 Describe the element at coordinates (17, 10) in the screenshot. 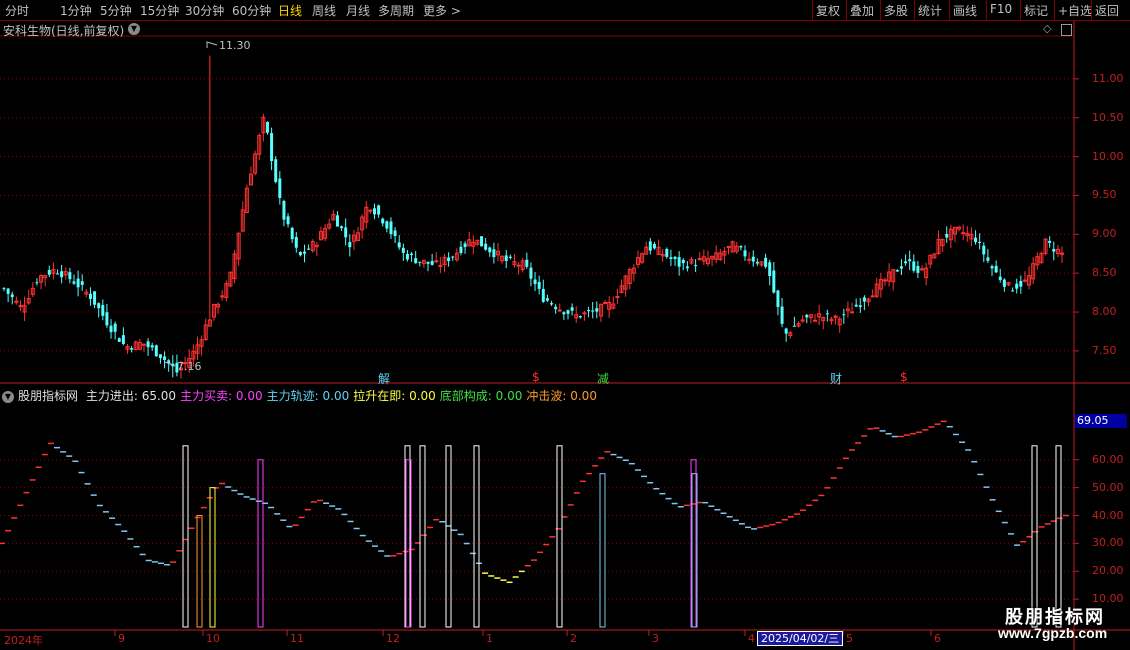

I see `timeframe-tab: 分时` at that location.